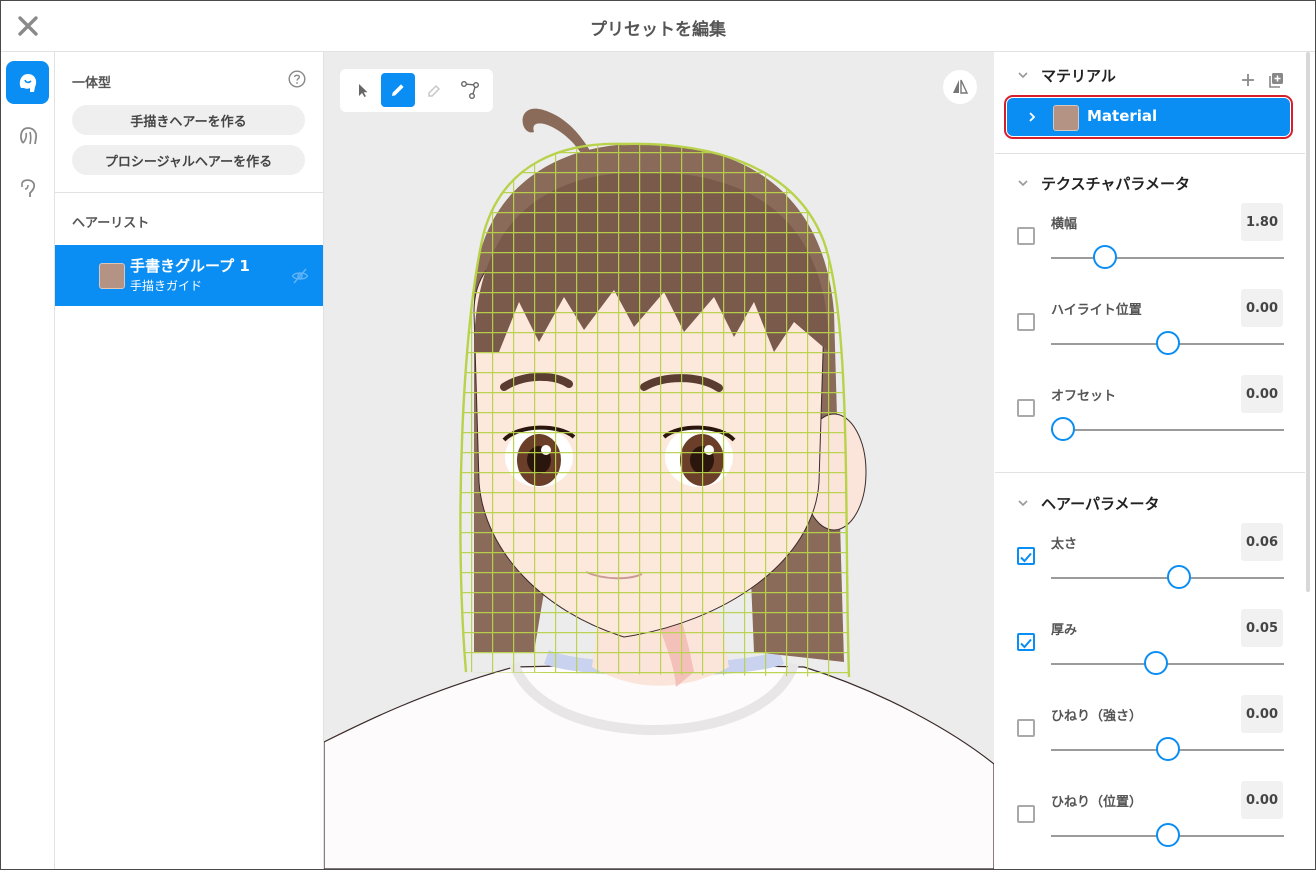  Describe the element at coordinates (190, 266) in the screenshot. I see `hair-item-name: 手書きグループ 1` at that location.